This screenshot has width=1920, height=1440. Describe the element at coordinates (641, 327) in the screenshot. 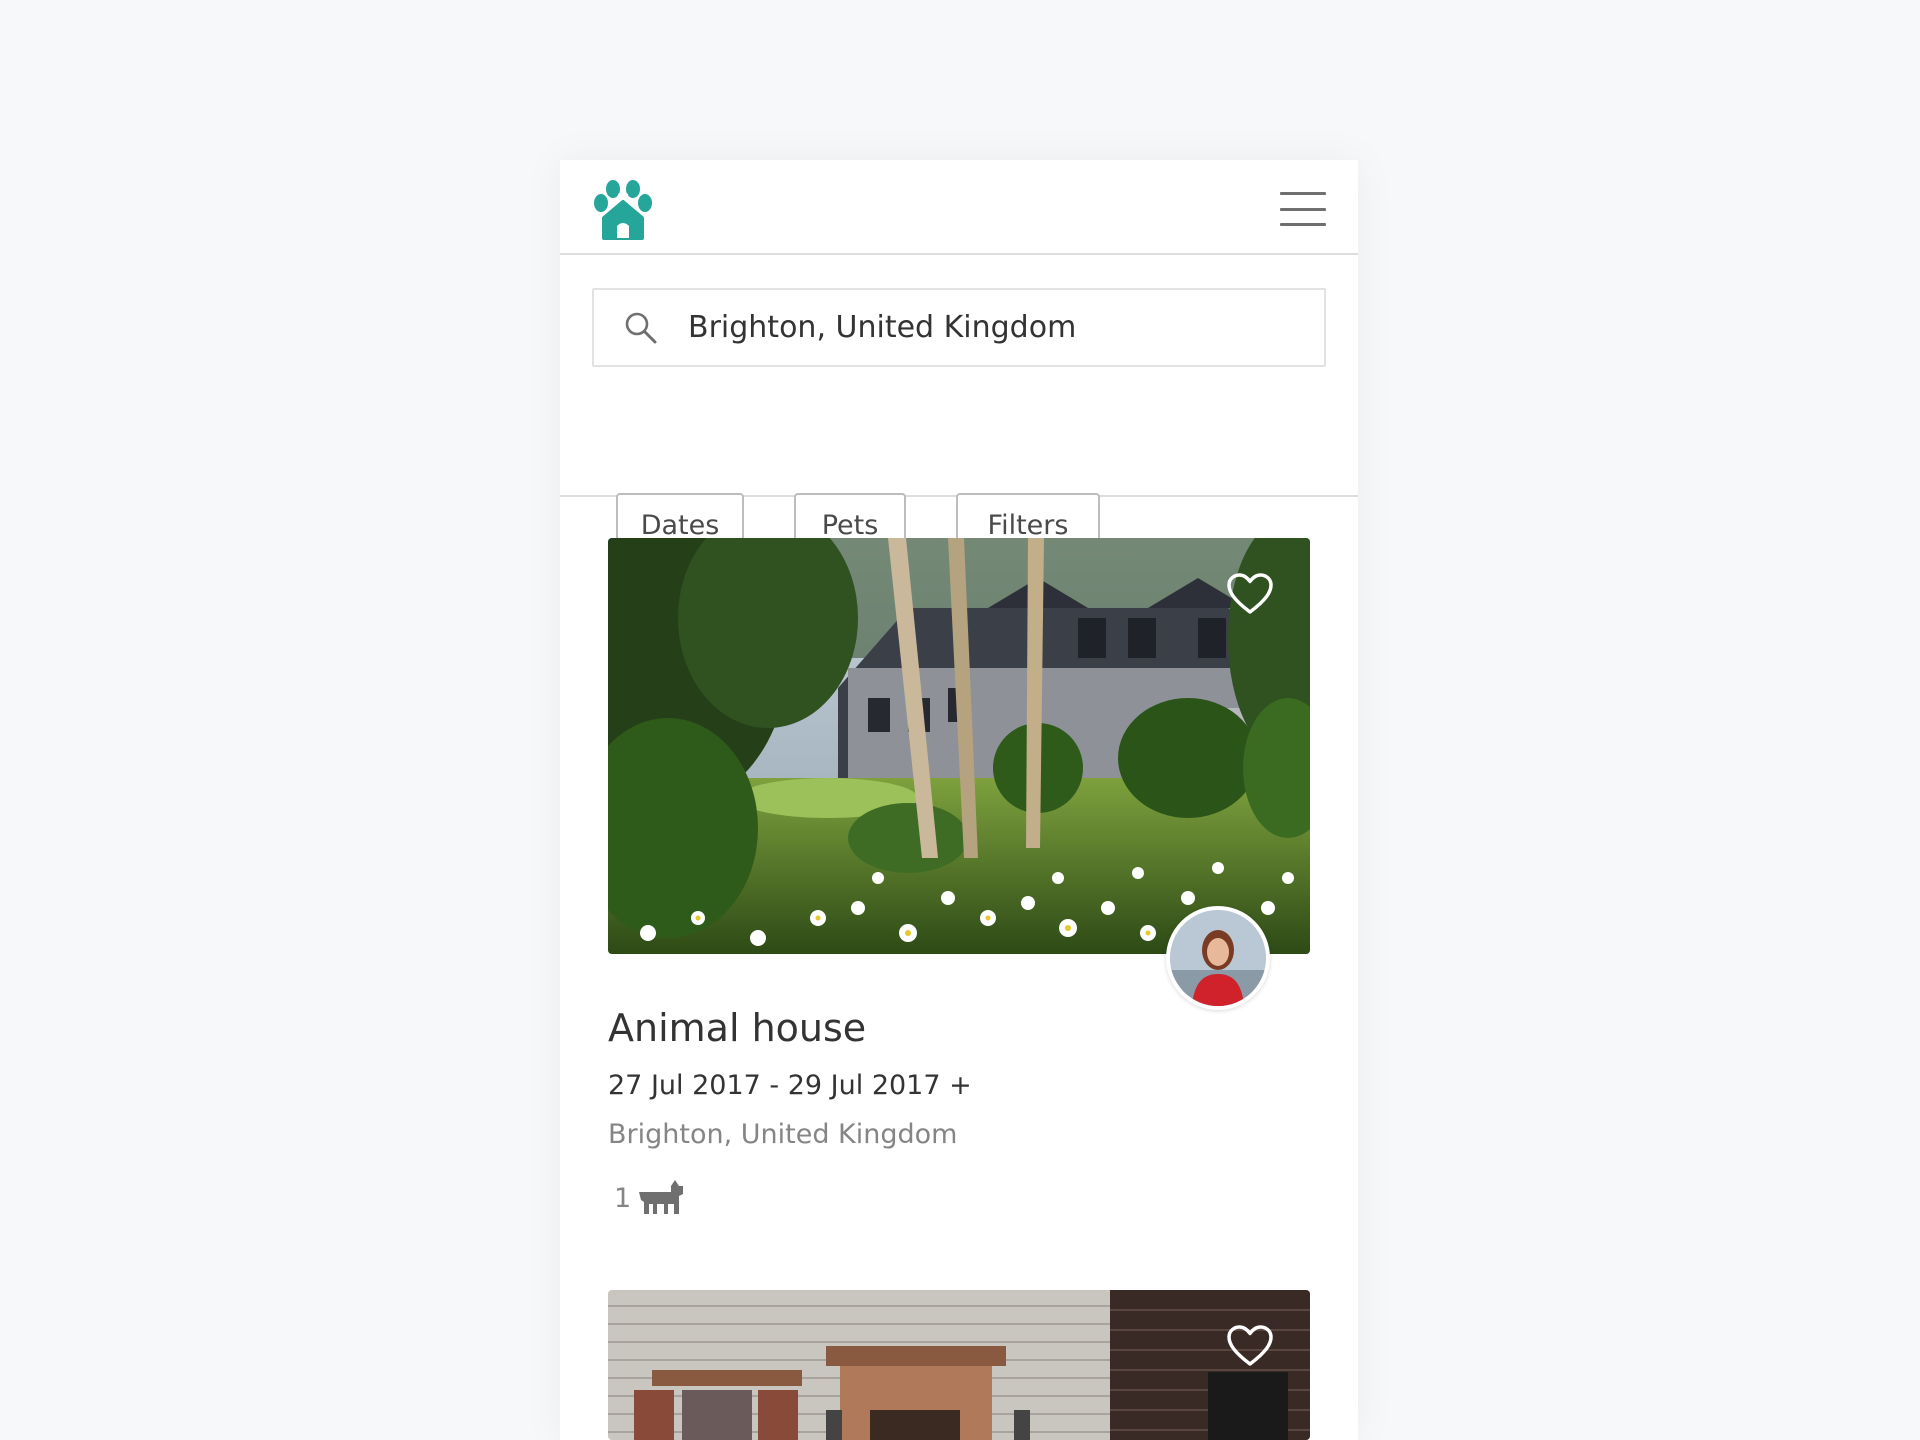

I see `search-icon` at that location.